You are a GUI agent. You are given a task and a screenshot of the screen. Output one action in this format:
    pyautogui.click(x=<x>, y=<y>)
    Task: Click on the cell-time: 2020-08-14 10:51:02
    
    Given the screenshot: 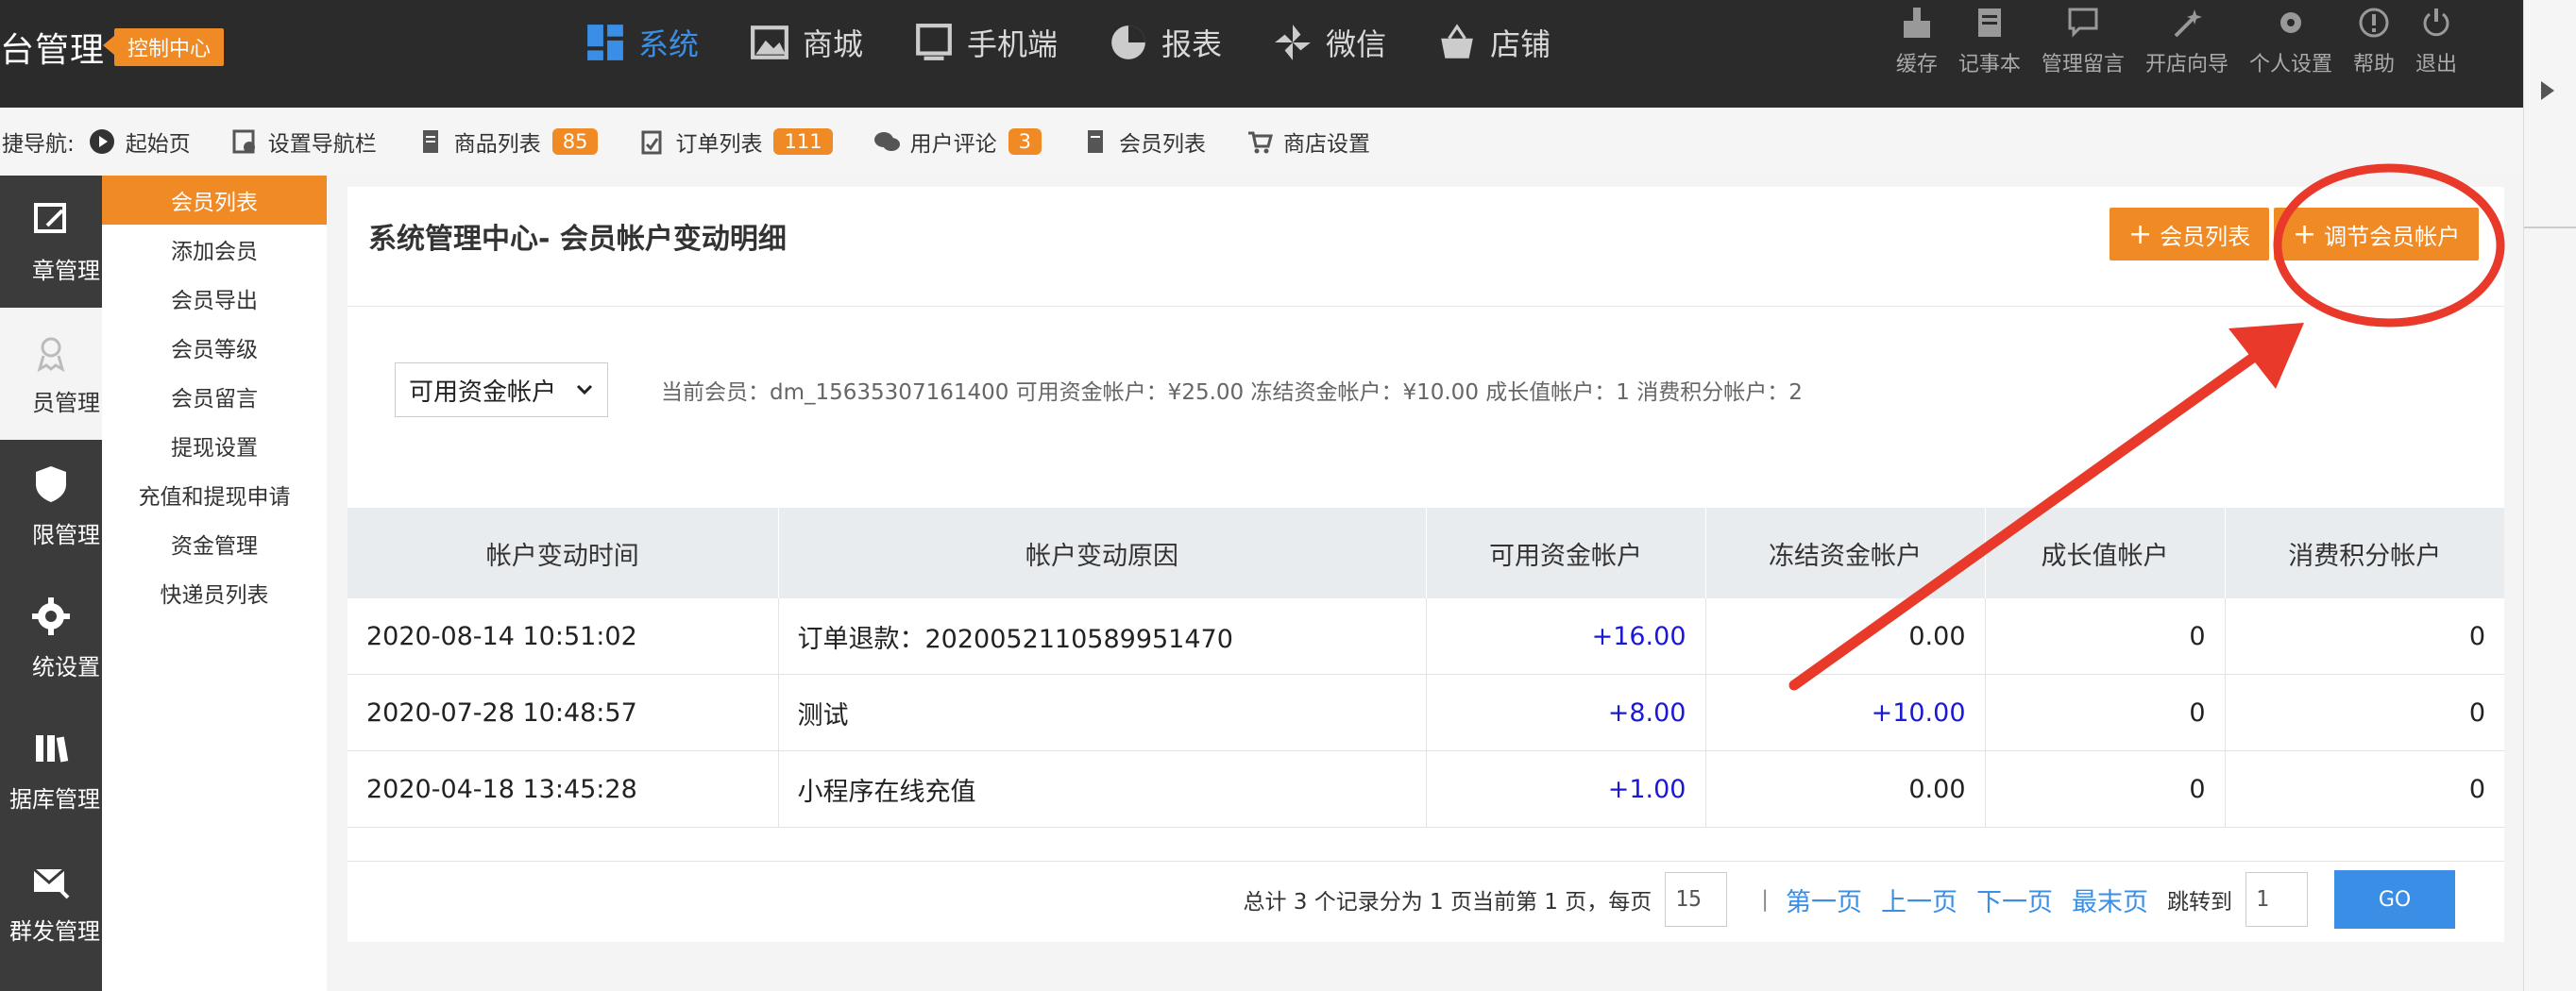 What is the action you would take?
    pyautogui.click(x=563, y=636)
    